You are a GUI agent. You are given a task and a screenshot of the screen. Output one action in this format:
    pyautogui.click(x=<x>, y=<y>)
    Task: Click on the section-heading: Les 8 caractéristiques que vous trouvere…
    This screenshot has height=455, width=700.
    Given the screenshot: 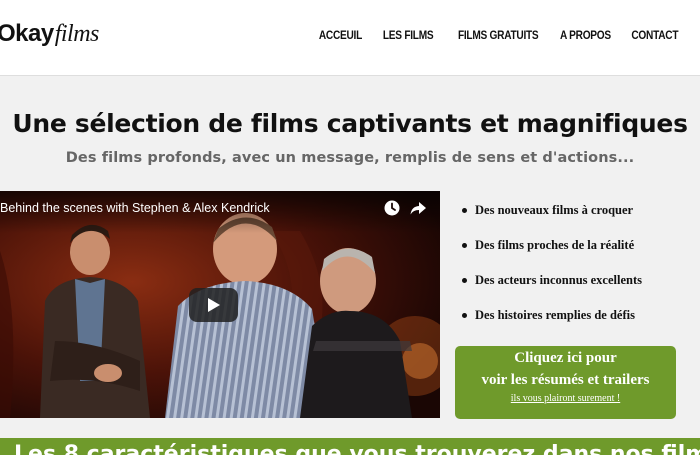 What is the action you would take?
    pyautogui.click(x=357, y=448)
    